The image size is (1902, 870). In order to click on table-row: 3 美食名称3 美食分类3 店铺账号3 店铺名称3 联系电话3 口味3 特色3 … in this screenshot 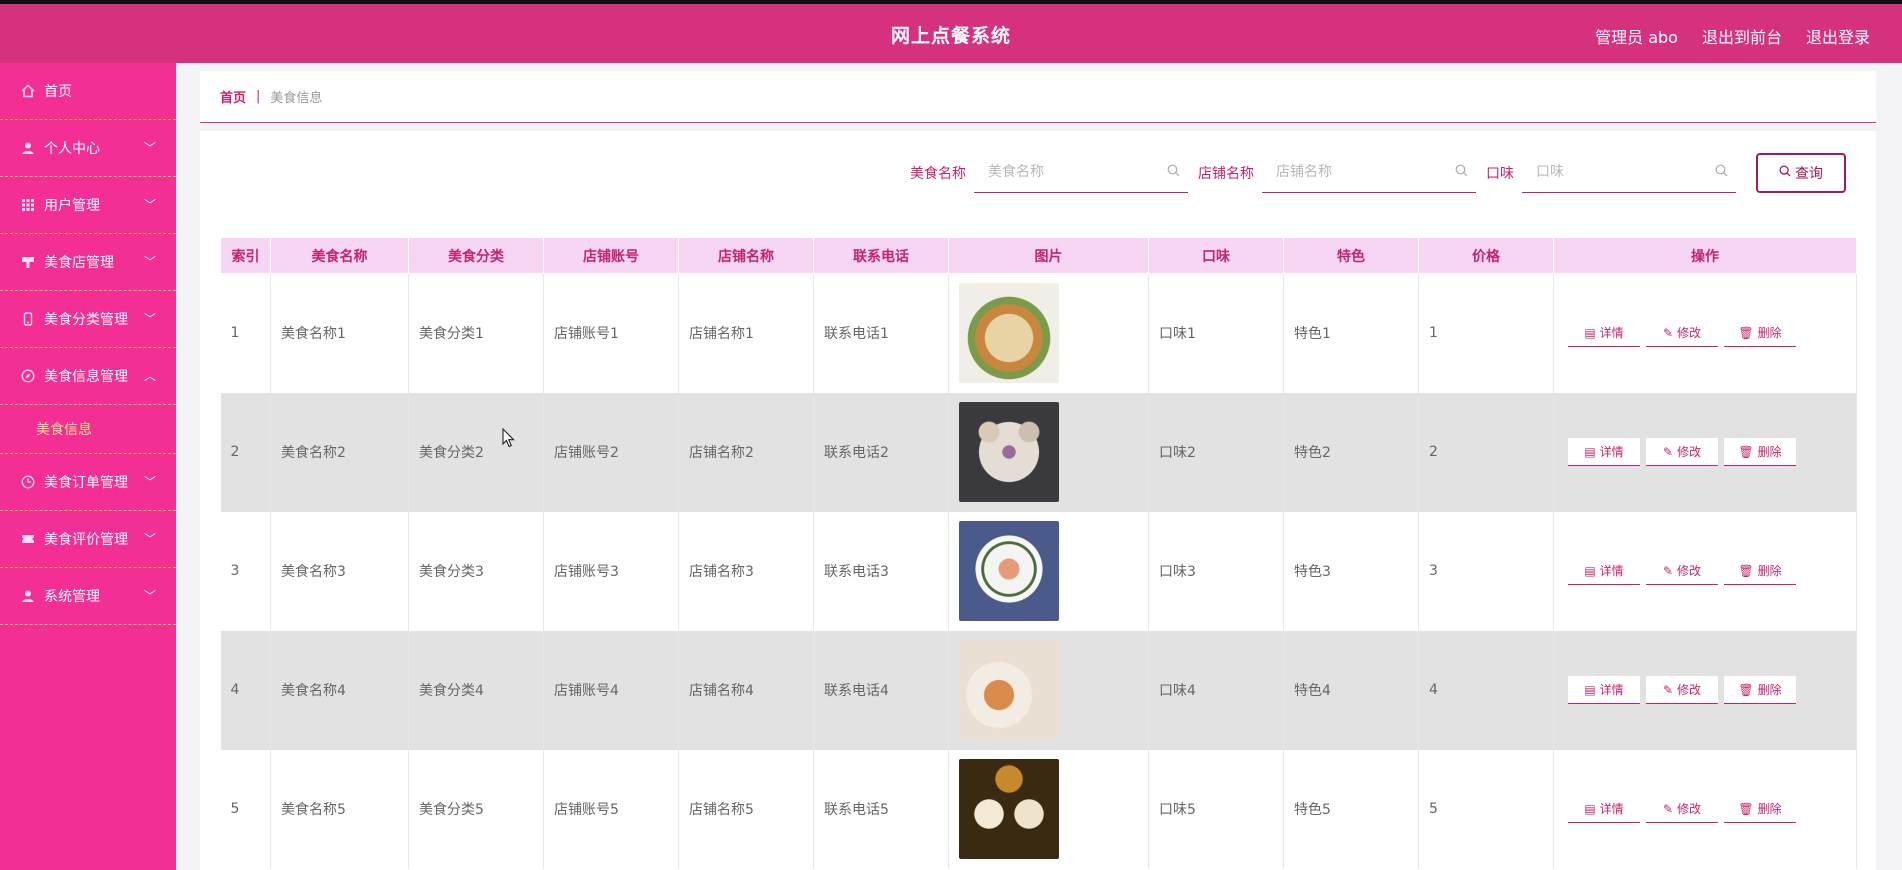, I will do `click(1038, 571)`.